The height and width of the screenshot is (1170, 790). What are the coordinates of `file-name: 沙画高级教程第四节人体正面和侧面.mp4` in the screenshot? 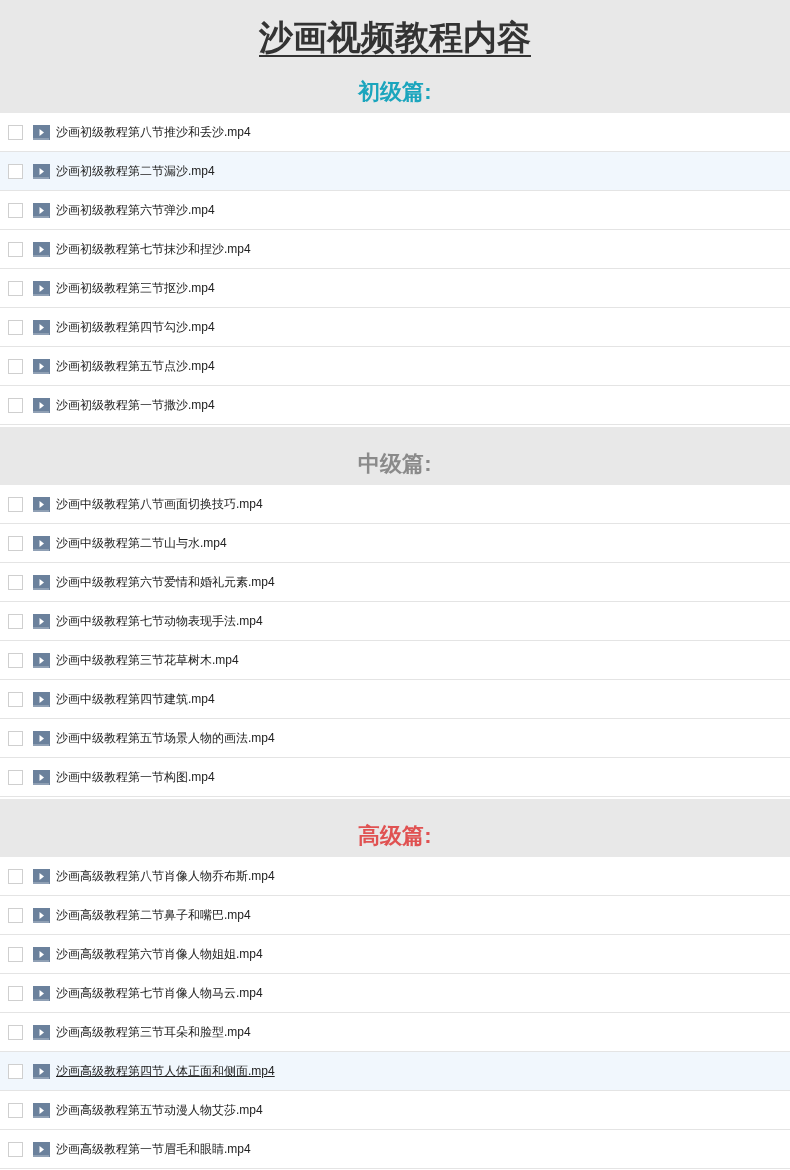 It's located at (165, 1071).